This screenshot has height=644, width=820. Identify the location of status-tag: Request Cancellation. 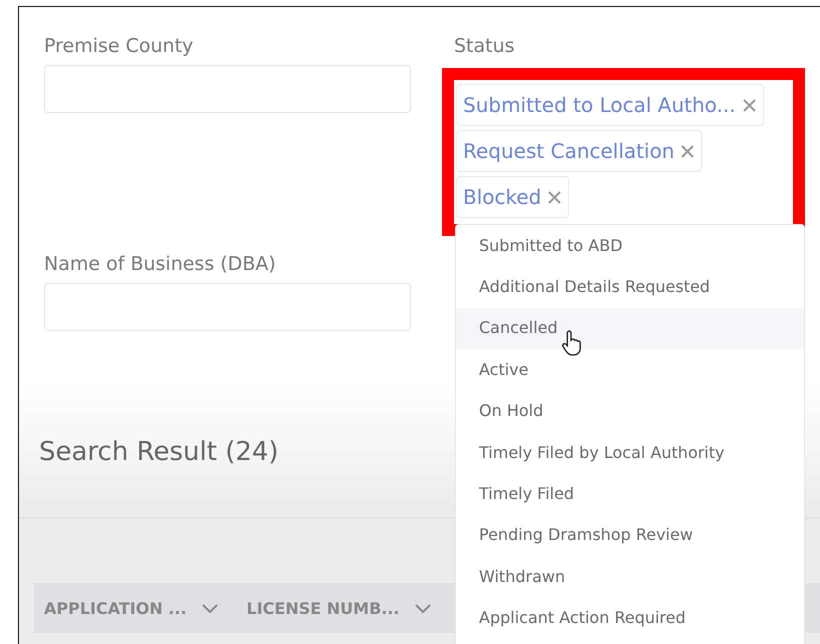
(579, 151).